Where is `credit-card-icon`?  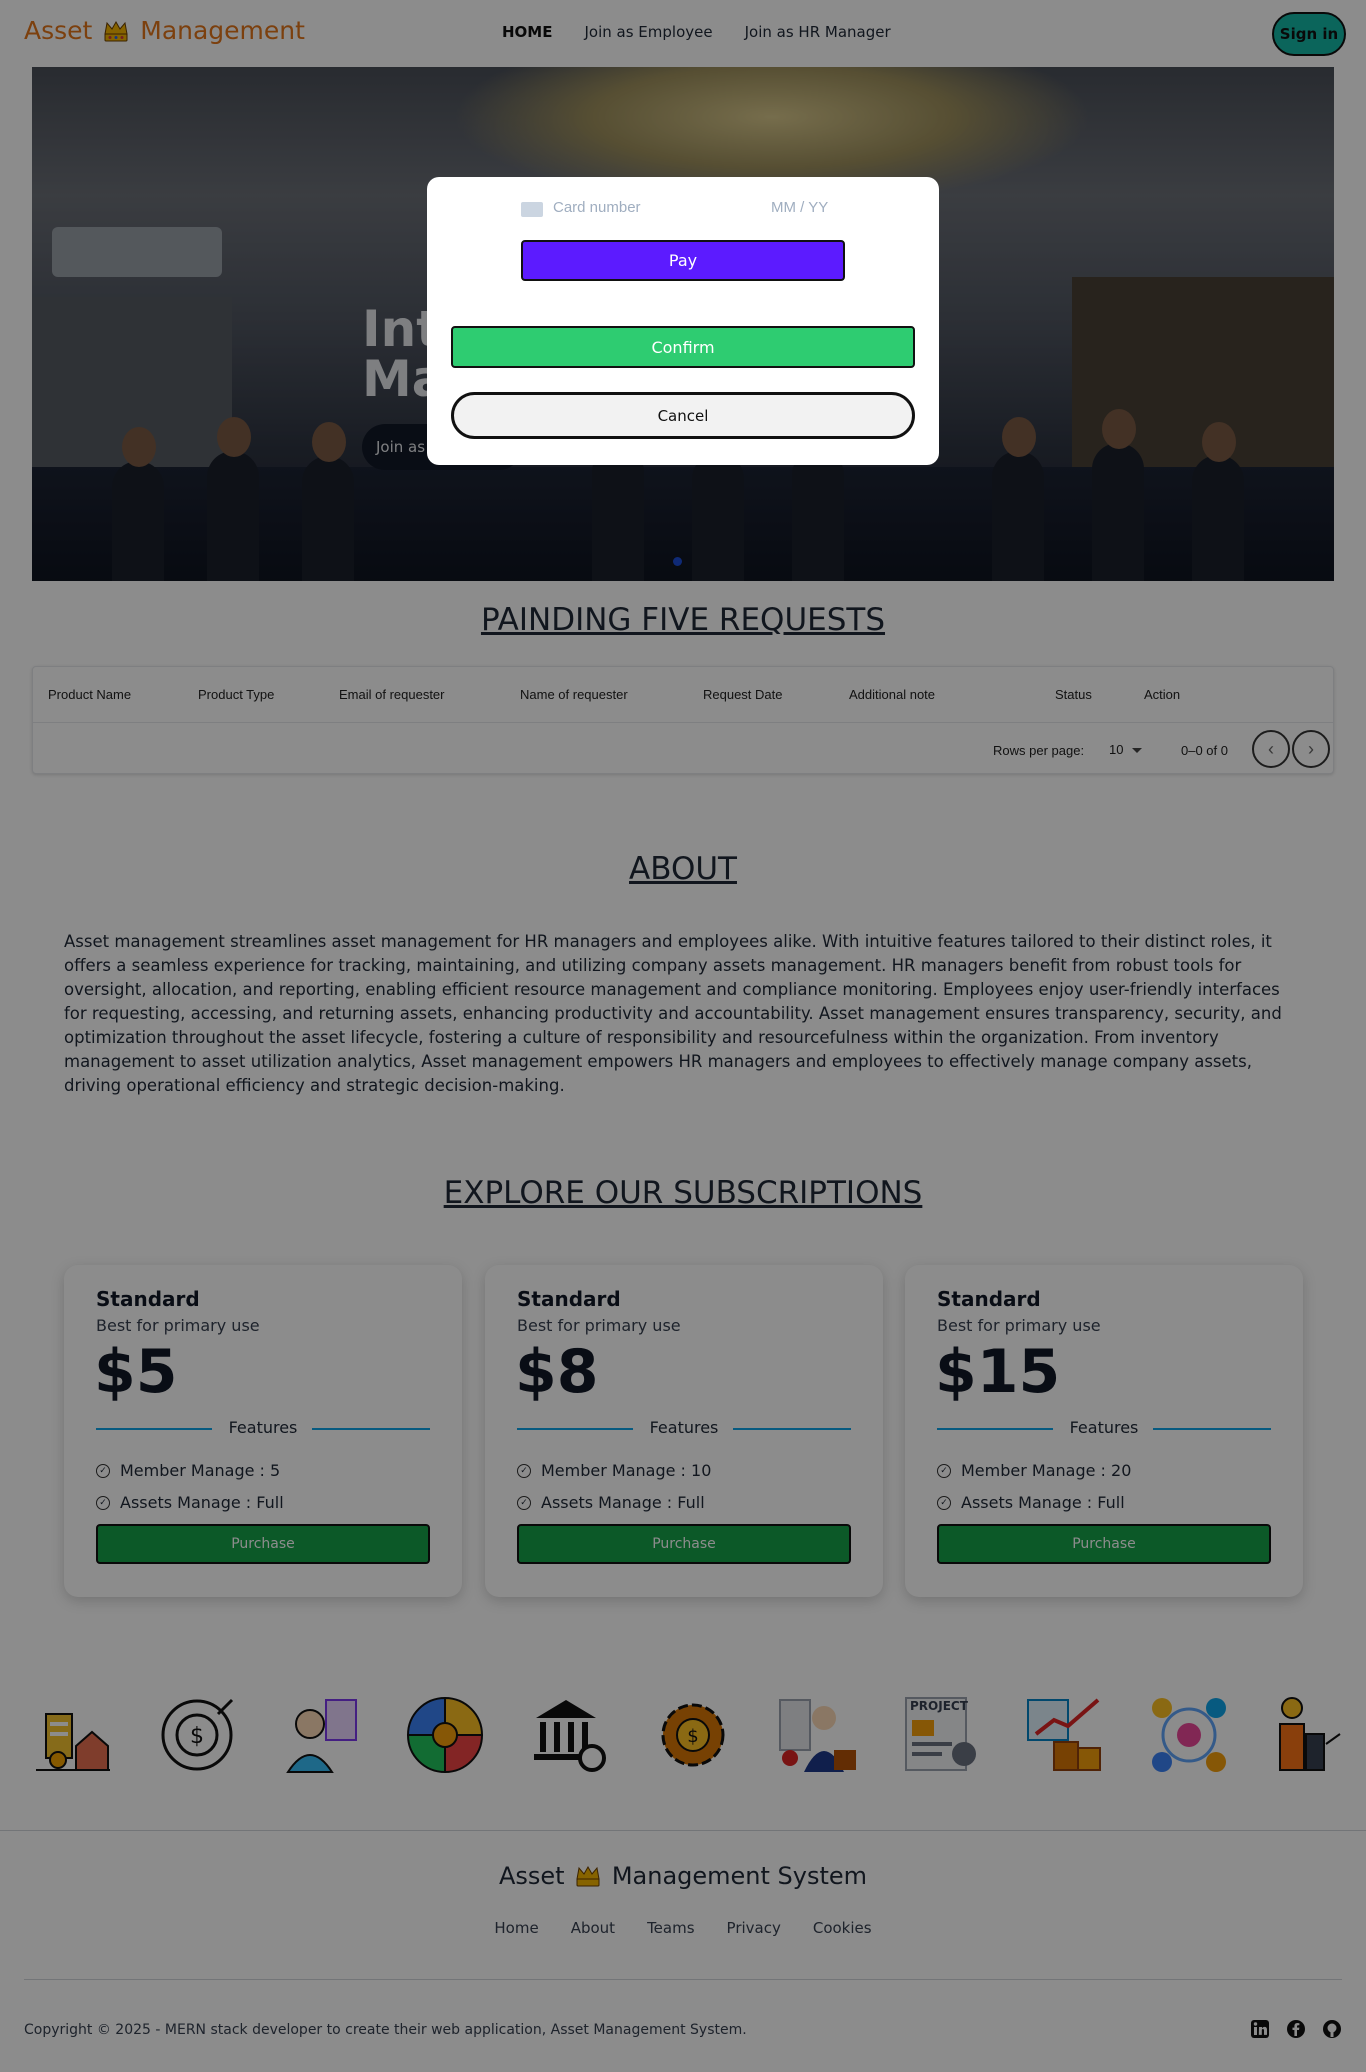
credit-card-icon is located at coordinates (532, 209).